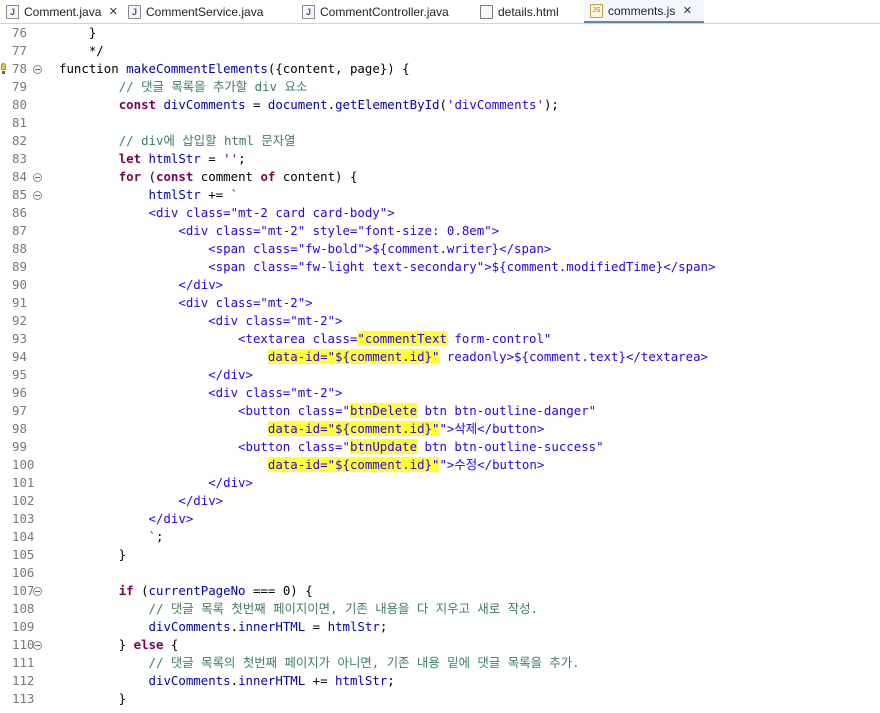 The width and height of the screenshot is (880, 713). What do you see at coordinates (297, 104) in the screenshot?
I see `code-token: document` at bounding box center [297, 104].